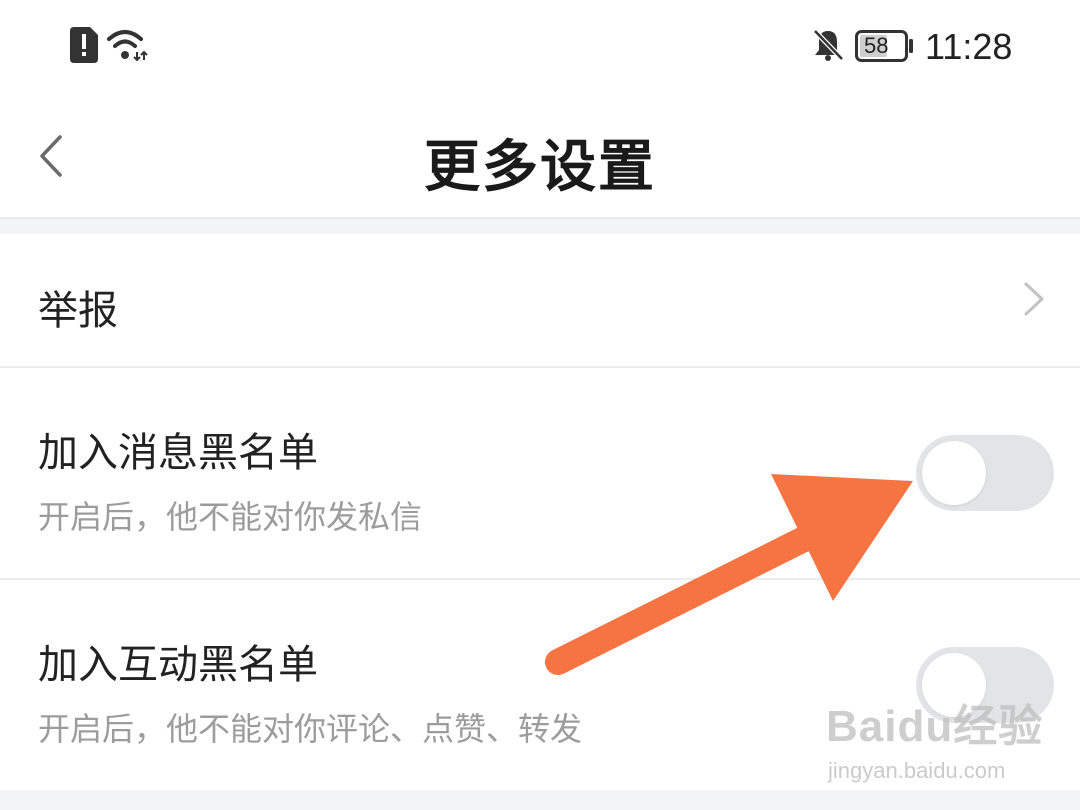 The image size is (1080, 810). Describe the element at coordinates (84, 45) in the screenshot. I see `alert-sim-icon` at that location.